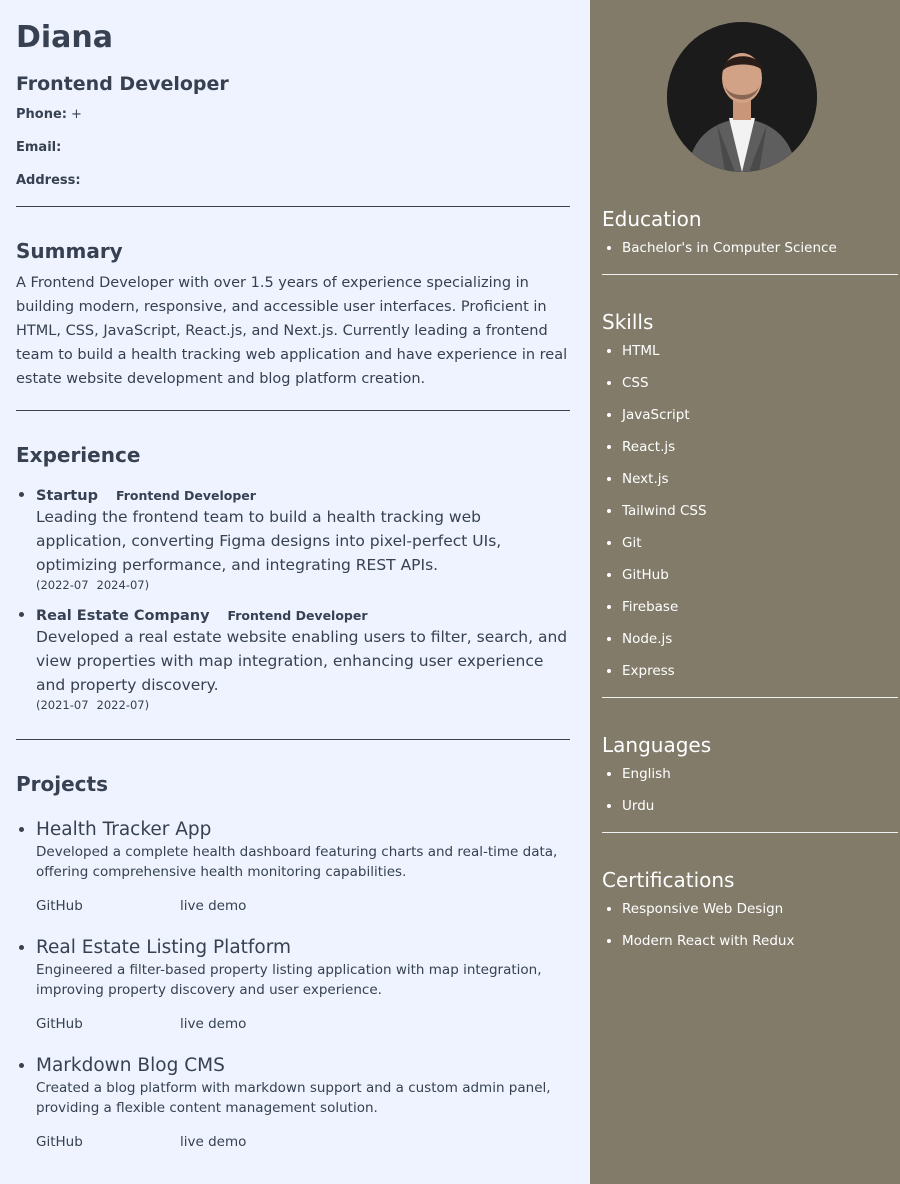 The image size is (900, 1184). I want to click on end-date: 2024-07), so click(123, 585).